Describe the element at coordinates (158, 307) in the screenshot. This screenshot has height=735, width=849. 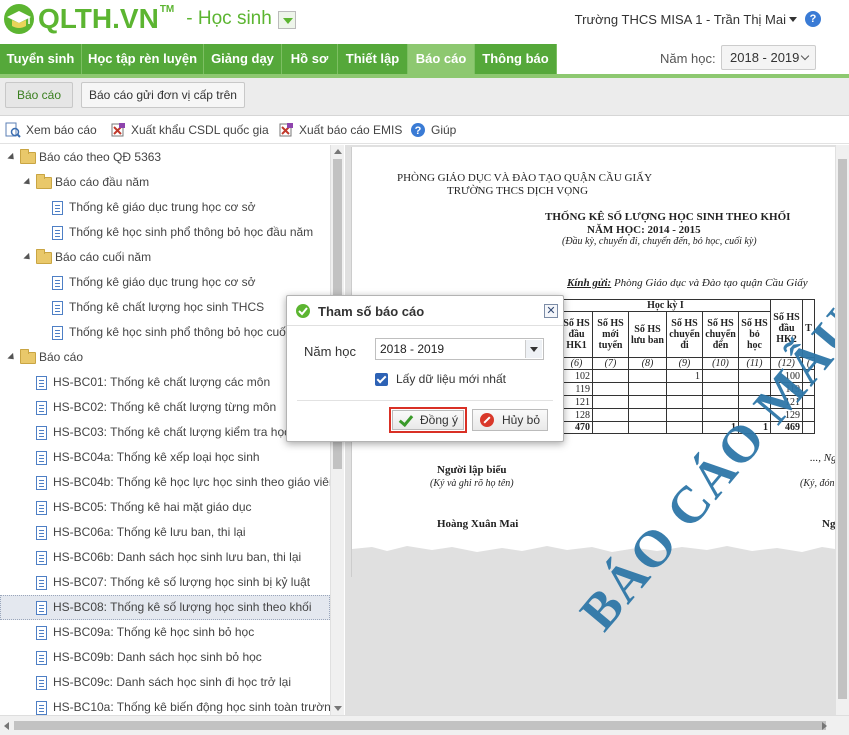
I see `tree-leaf: Thống kê chất lượng học sinh THCS` at that location.